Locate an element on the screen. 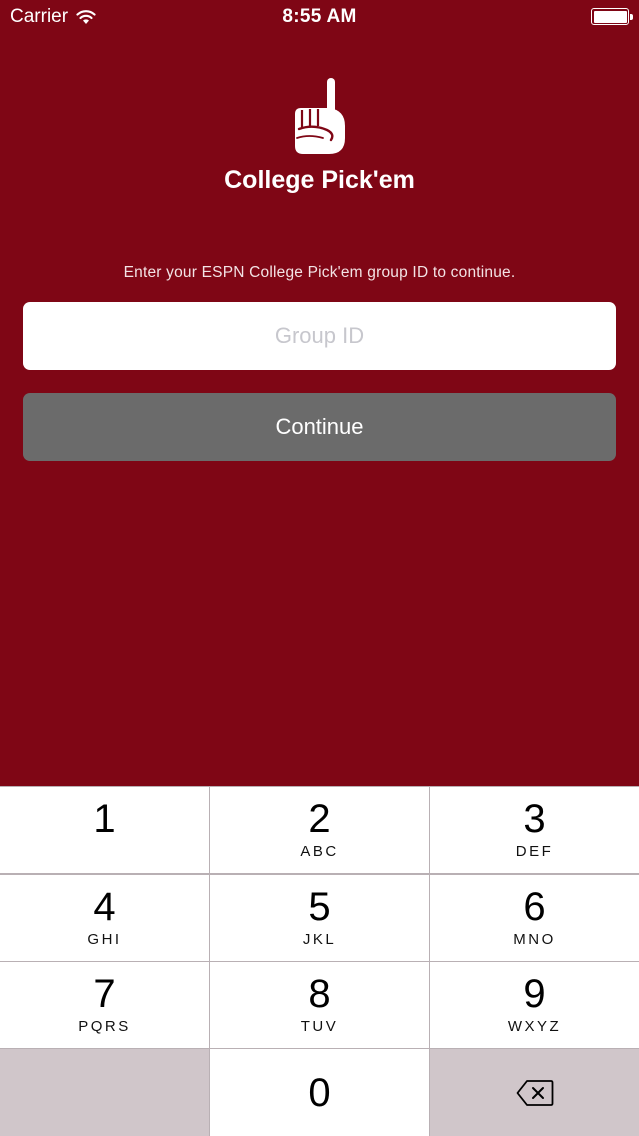 This screenshot has height=1136, width=639. key-3: 3 DEF is located at coordinates (534, 830).